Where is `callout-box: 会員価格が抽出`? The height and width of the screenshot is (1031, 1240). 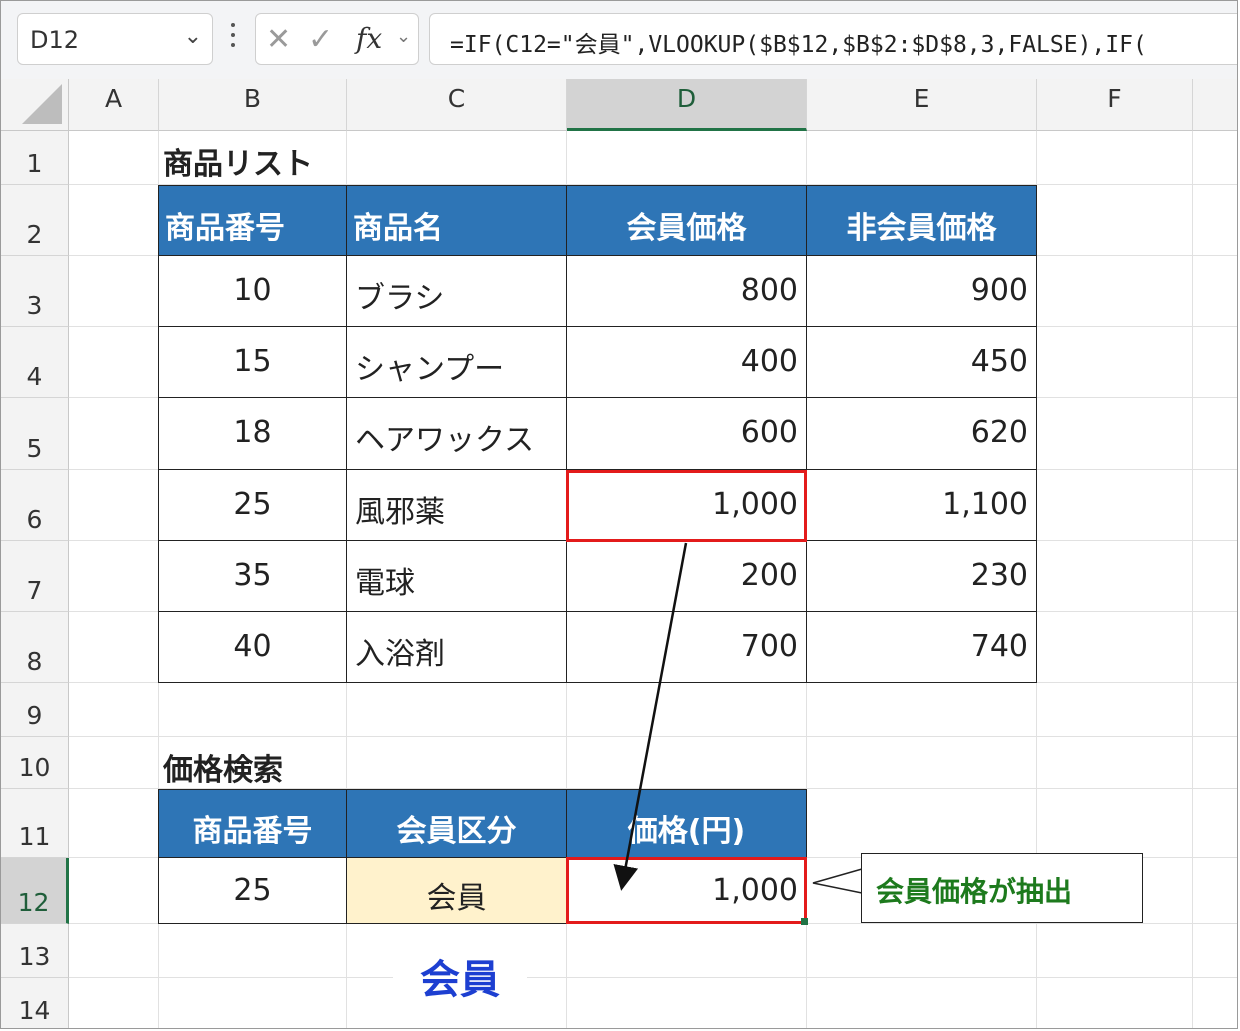
callout-box: 会員価格が抽出 is located at coordinates (1002, 888).